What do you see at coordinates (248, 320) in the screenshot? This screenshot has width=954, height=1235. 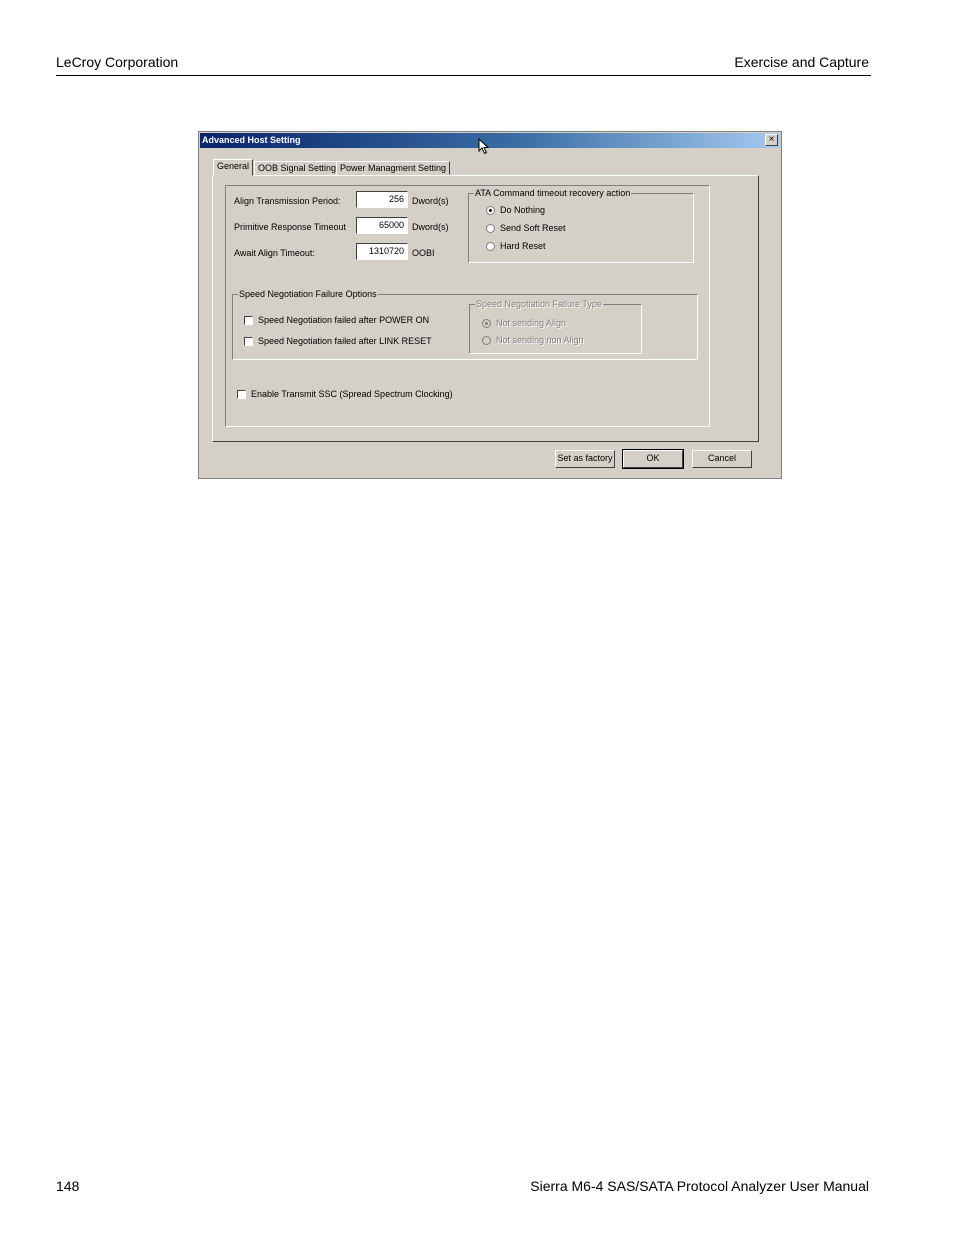 I see `checkbox-failed-after-power-on` at bounding box center [248, 320].